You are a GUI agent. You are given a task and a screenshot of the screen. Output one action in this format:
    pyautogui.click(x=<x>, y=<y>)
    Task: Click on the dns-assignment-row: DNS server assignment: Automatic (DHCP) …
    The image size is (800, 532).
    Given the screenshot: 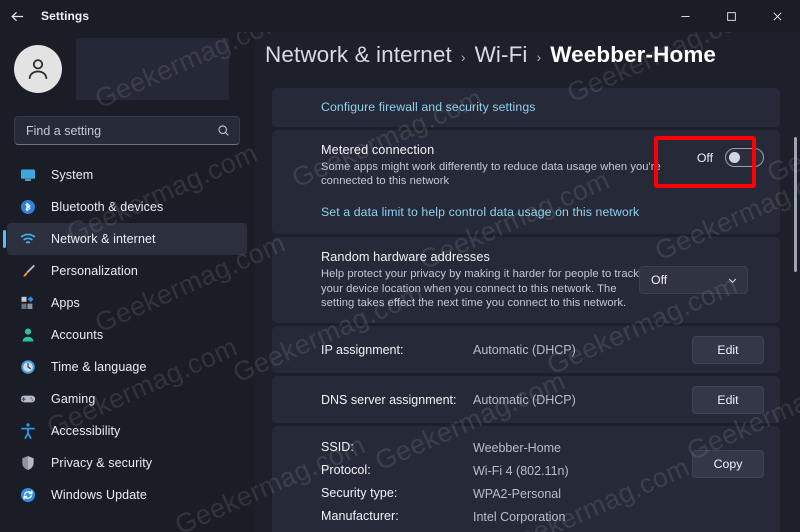 What is the action you would take?
    pyautogui.click(x=526, y=399)
    